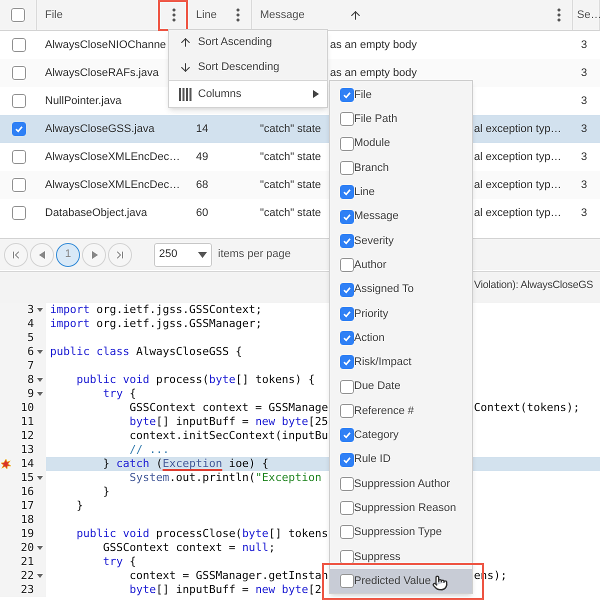  I want to click on code-line: System.out.println("Exception, so click(225, 477).